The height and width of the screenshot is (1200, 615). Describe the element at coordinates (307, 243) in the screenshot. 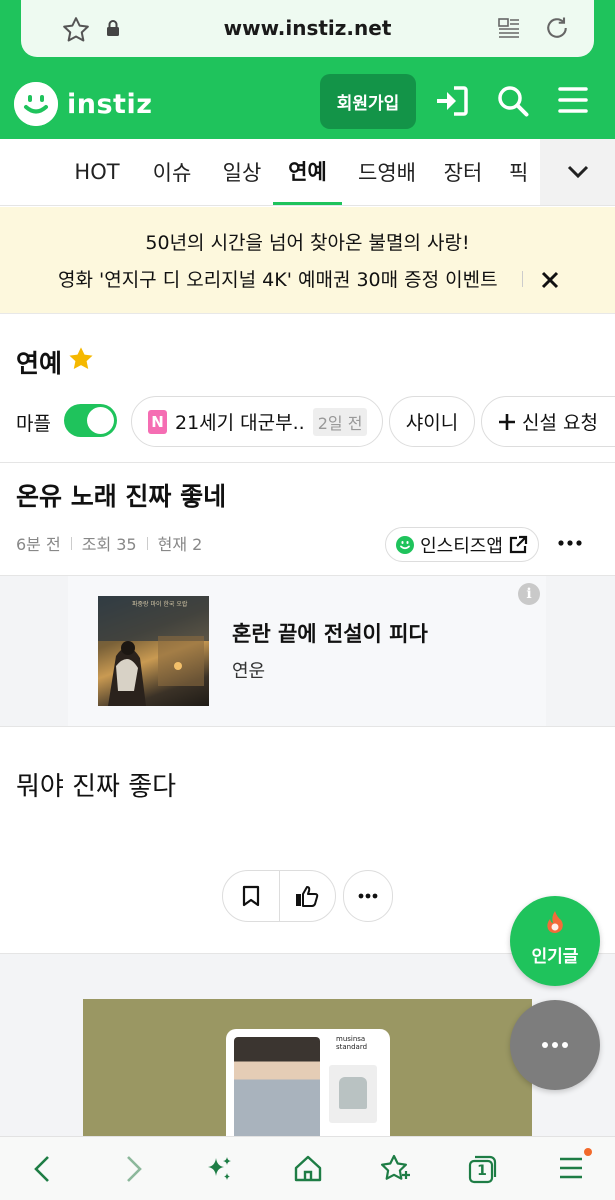

I see `banner-line-1: 50년의 시간을 넘어 찾아온 불멸의 사랑!` at that location.